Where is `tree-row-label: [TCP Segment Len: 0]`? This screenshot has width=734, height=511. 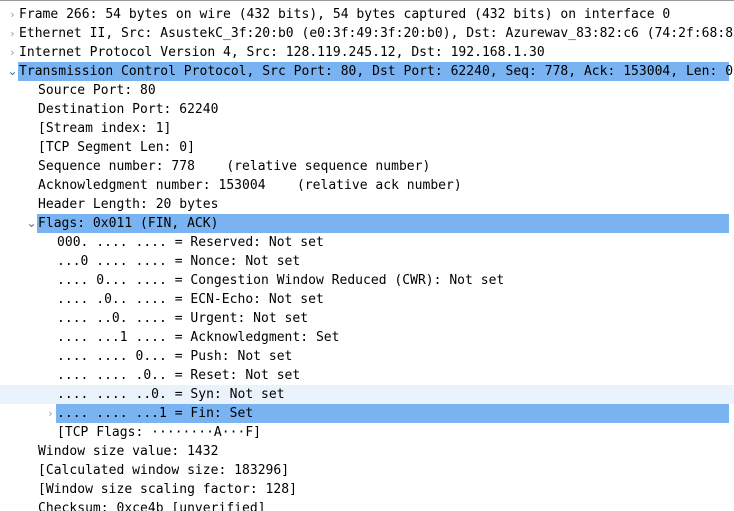
tree-row-label: [TCP Segment Len: 0] is located at coordinates (116, 147).